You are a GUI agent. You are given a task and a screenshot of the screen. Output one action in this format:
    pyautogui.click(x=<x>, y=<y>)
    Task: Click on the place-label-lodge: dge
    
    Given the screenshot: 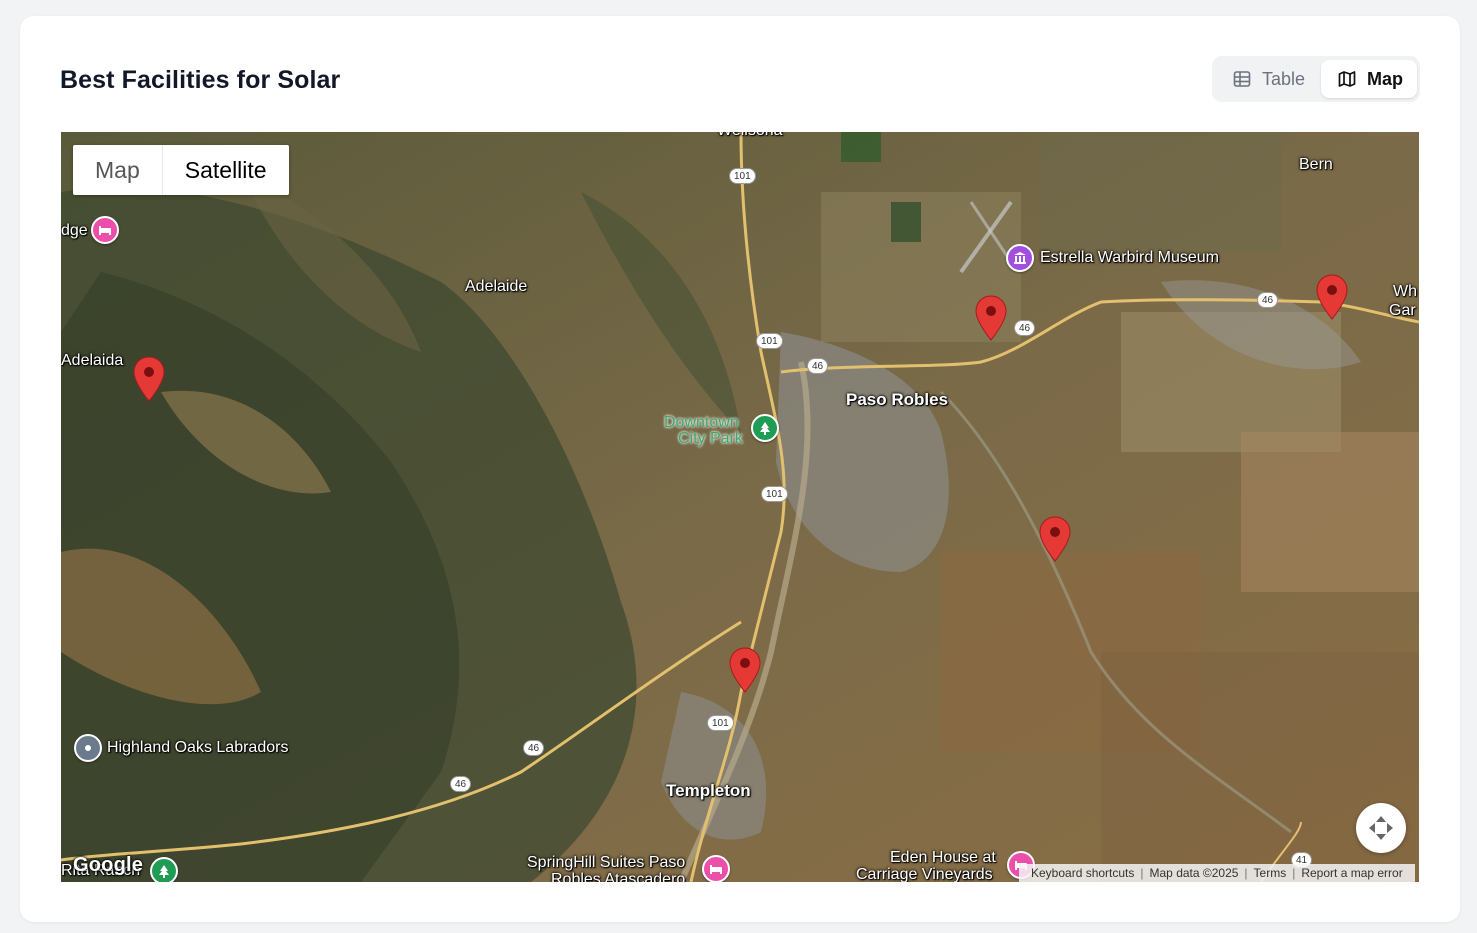 What is the action you would take?
    pyautogui.click(x=74, y=230)
    